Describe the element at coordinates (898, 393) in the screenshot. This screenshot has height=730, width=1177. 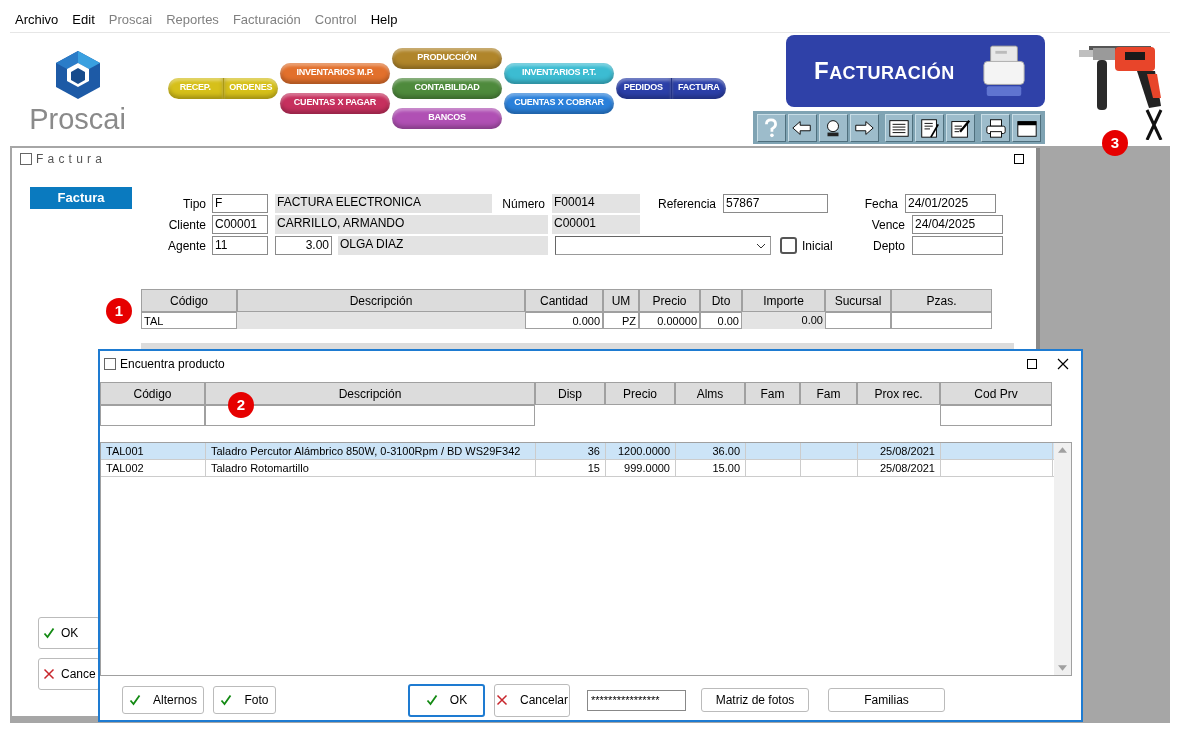
I see `column-header: Prox rec.` at that location.